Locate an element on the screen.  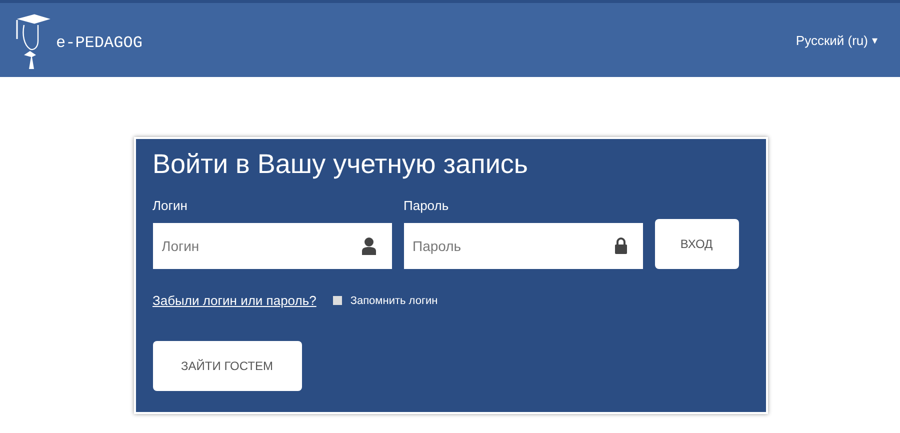
login-field: Логин is located at coordinates (272, 246).